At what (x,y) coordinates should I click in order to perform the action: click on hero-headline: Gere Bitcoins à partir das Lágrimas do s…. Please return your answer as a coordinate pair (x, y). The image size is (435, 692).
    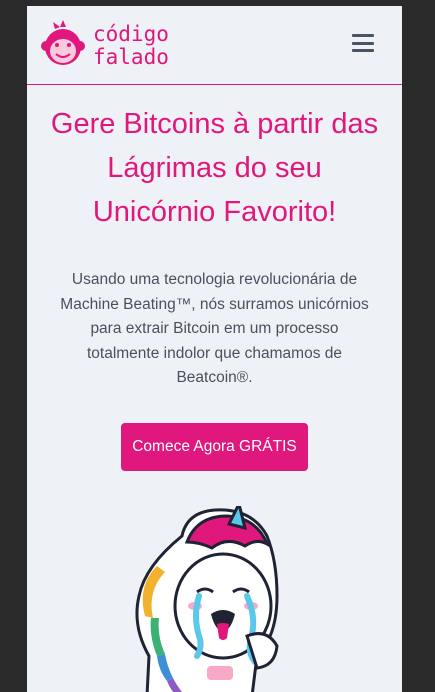
    Looking at the image, I should click on (214, 168).